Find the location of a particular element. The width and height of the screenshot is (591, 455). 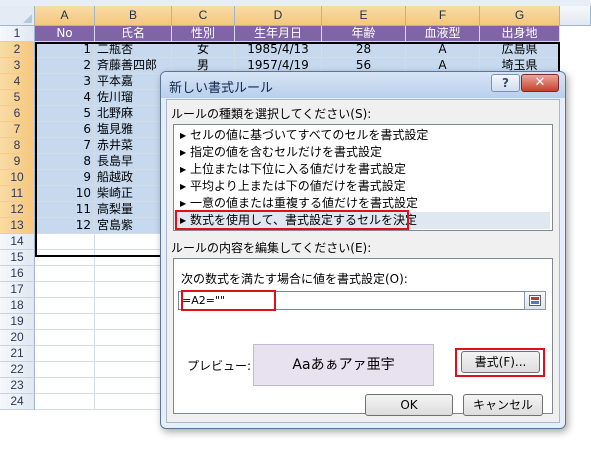

row-header-13: 13 is located at coordinates (17, 226).